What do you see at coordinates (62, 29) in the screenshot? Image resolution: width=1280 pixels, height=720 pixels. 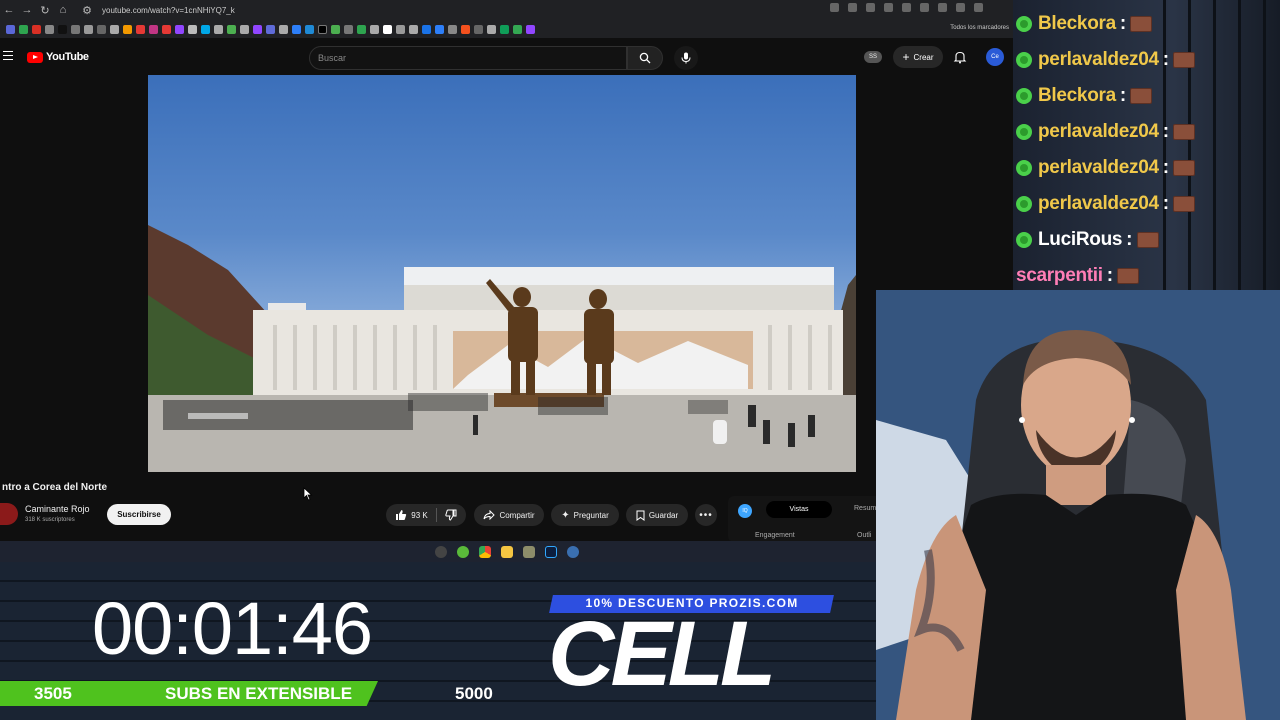 I see `tiktok-icon` at bounding box center [62, 29].